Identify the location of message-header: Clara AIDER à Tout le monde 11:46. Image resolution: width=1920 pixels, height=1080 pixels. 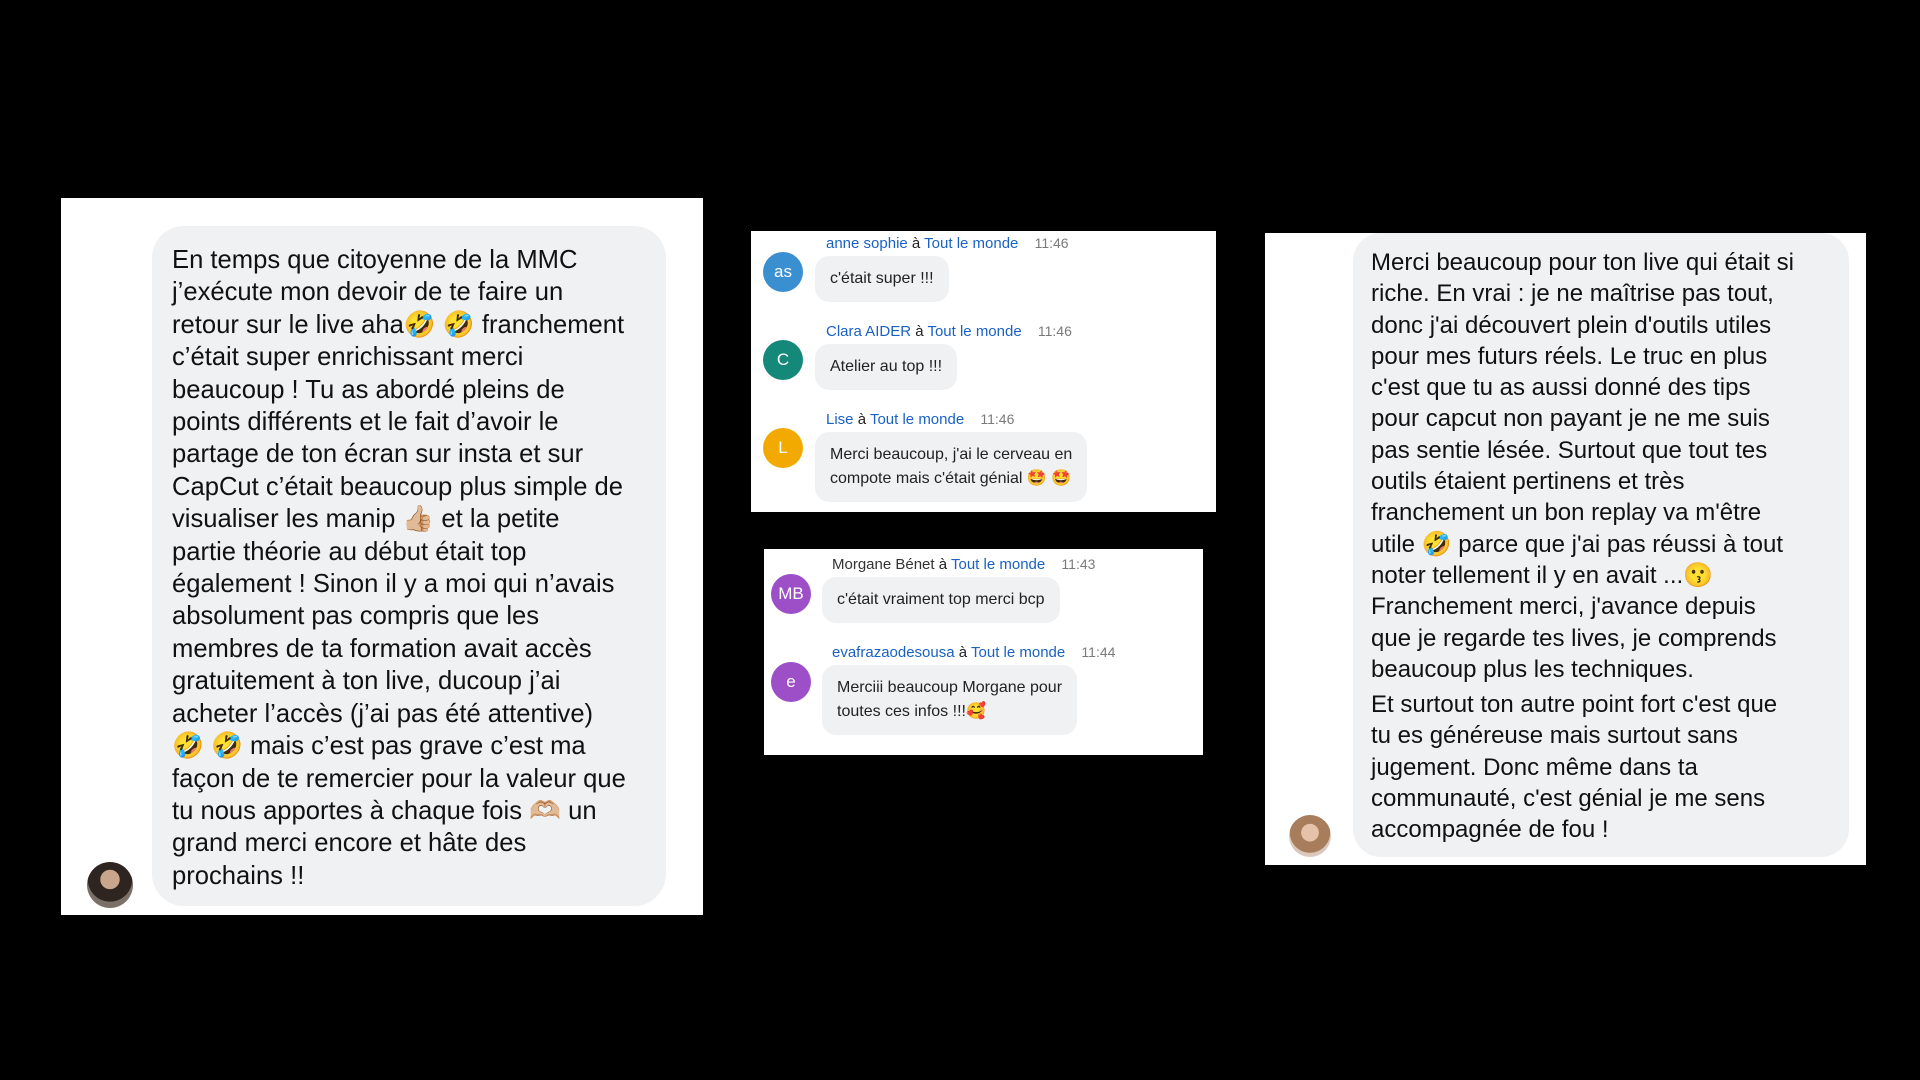
(949, 331).